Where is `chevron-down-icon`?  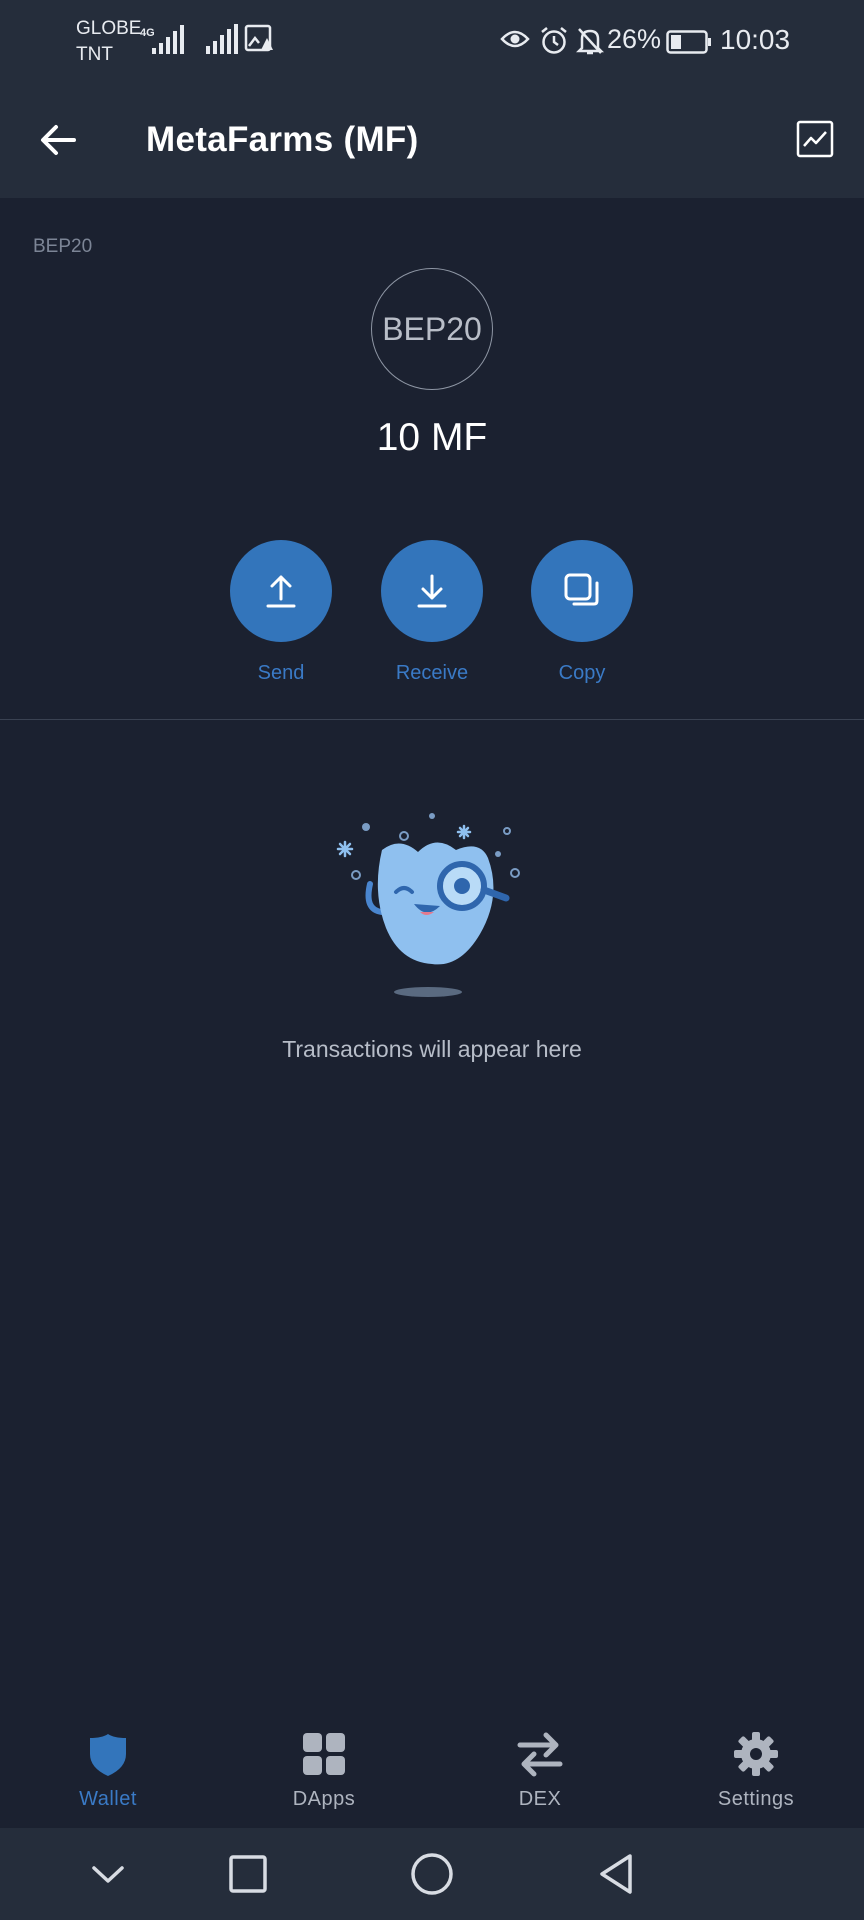 chevron-down-icon is located at coordinates (108, 1874).